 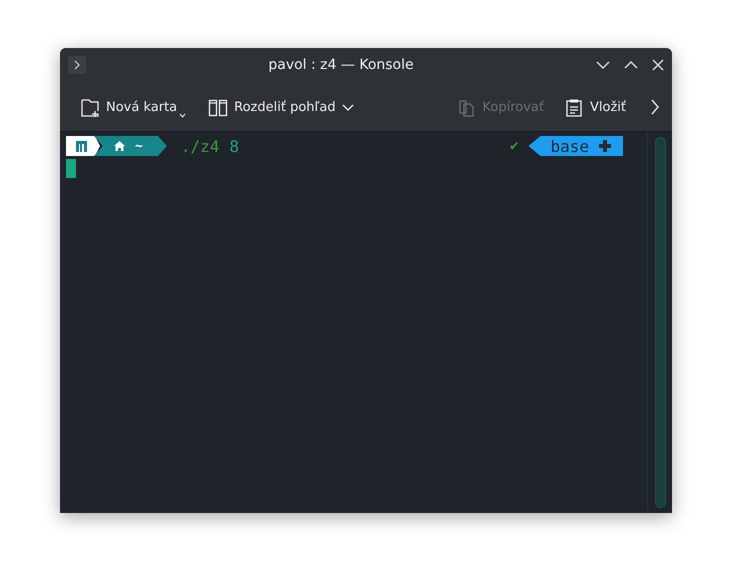 I want to click on toolbar-button: Vložiť, so click(x=595, y=107).